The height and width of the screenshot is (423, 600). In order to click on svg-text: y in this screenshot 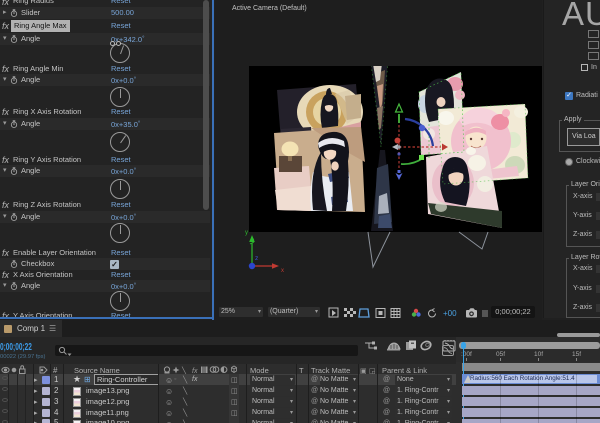, I will do `click(246, 233)`.